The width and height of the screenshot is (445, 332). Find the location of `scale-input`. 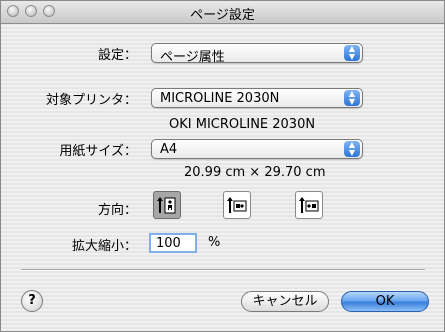

scale-input is located at coordinates (173, 243).